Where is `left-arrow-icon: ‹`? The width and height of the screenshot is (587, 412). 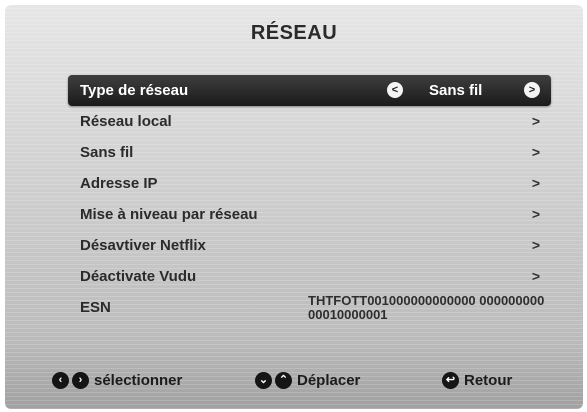
left-arrow-icon: ‹ is located at coordinates (60, 380).